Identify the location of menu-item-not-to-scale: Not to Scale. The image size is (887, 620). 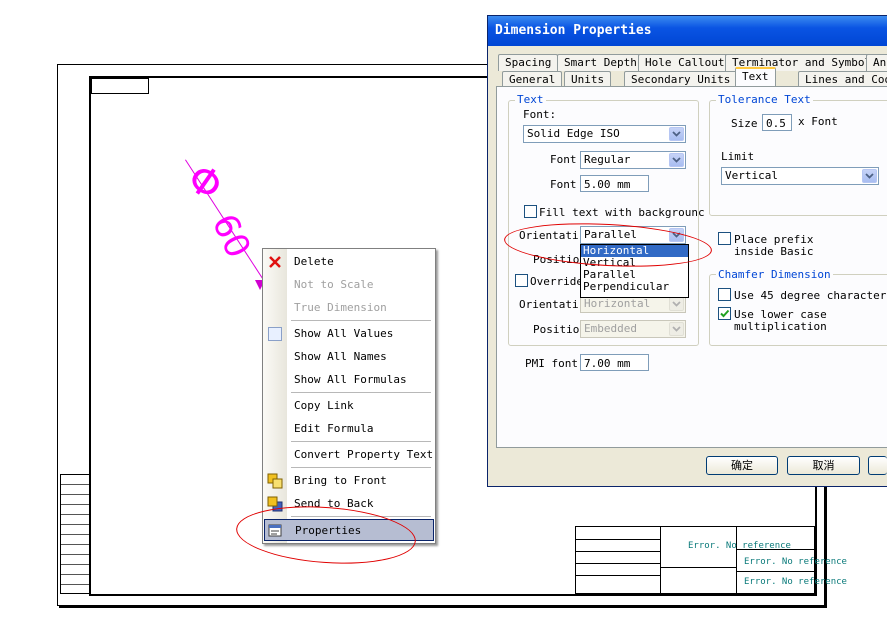
(361, 285).